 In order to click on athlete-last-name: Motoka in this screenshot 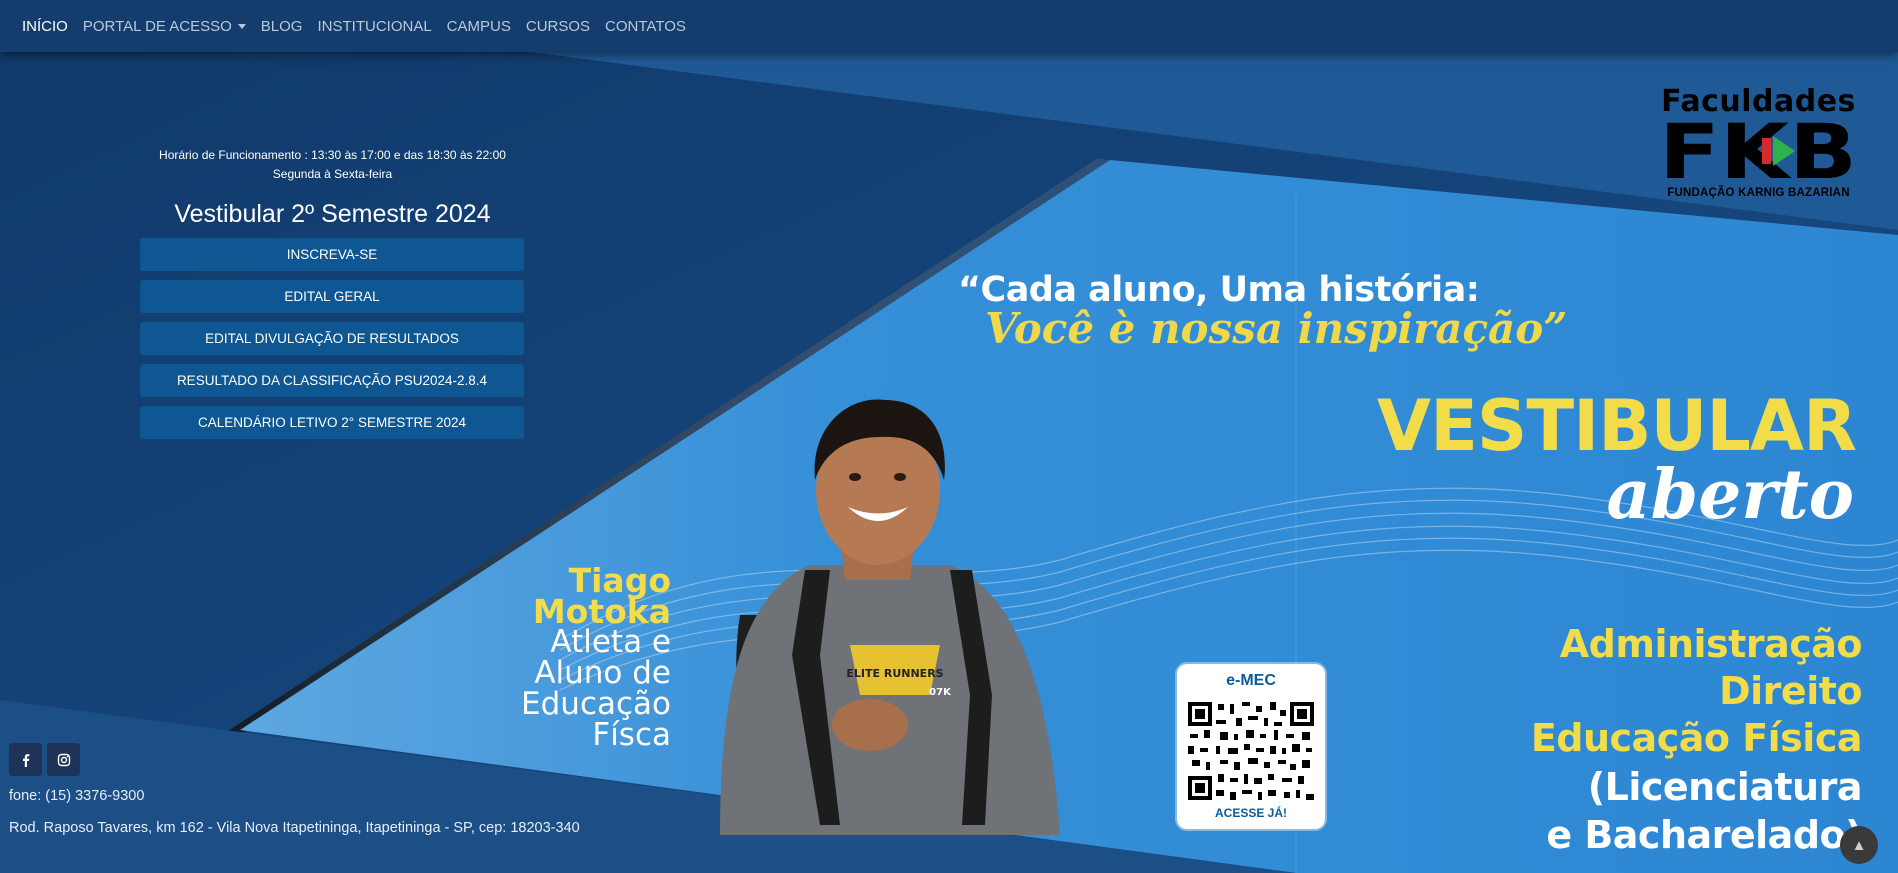, I will do `click(601, 611)`.